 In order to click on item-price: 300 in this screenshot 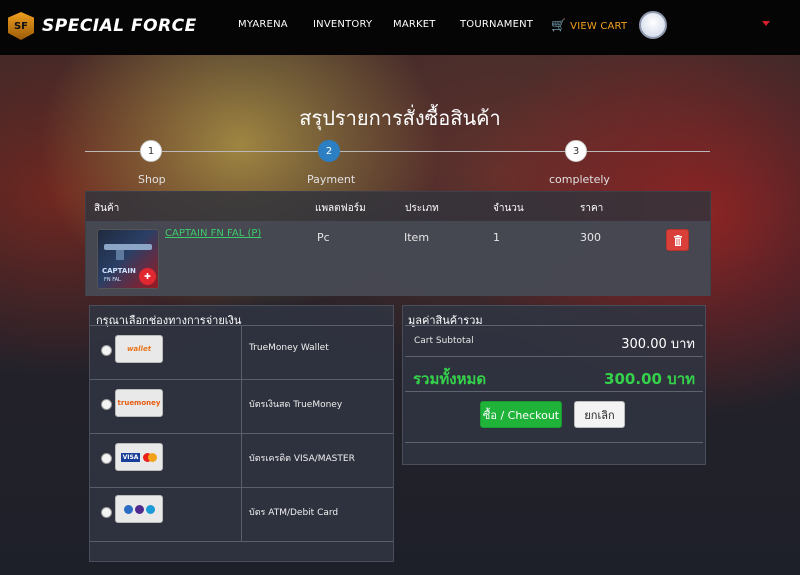, I will do `click(590, 237)`.